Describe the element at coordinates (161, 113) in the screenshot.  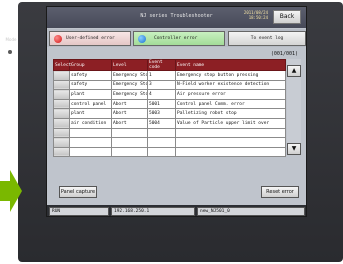
I see `table-cell: 5003` at that location.